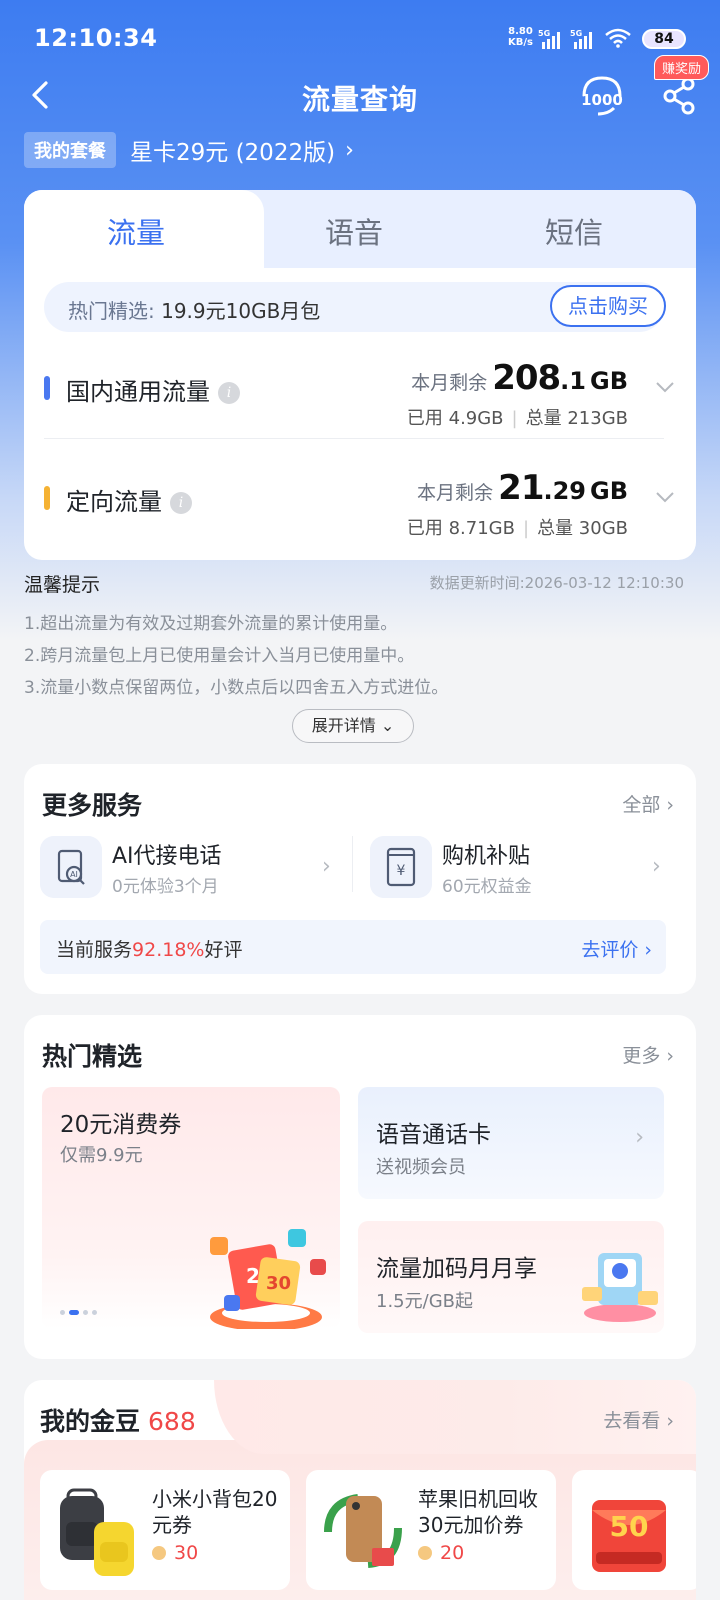  What do you see at coordinates (215, 1512) in the screenshot?
I see `product-name: 小米小背包20元券` at bounding box center [215, 1512].